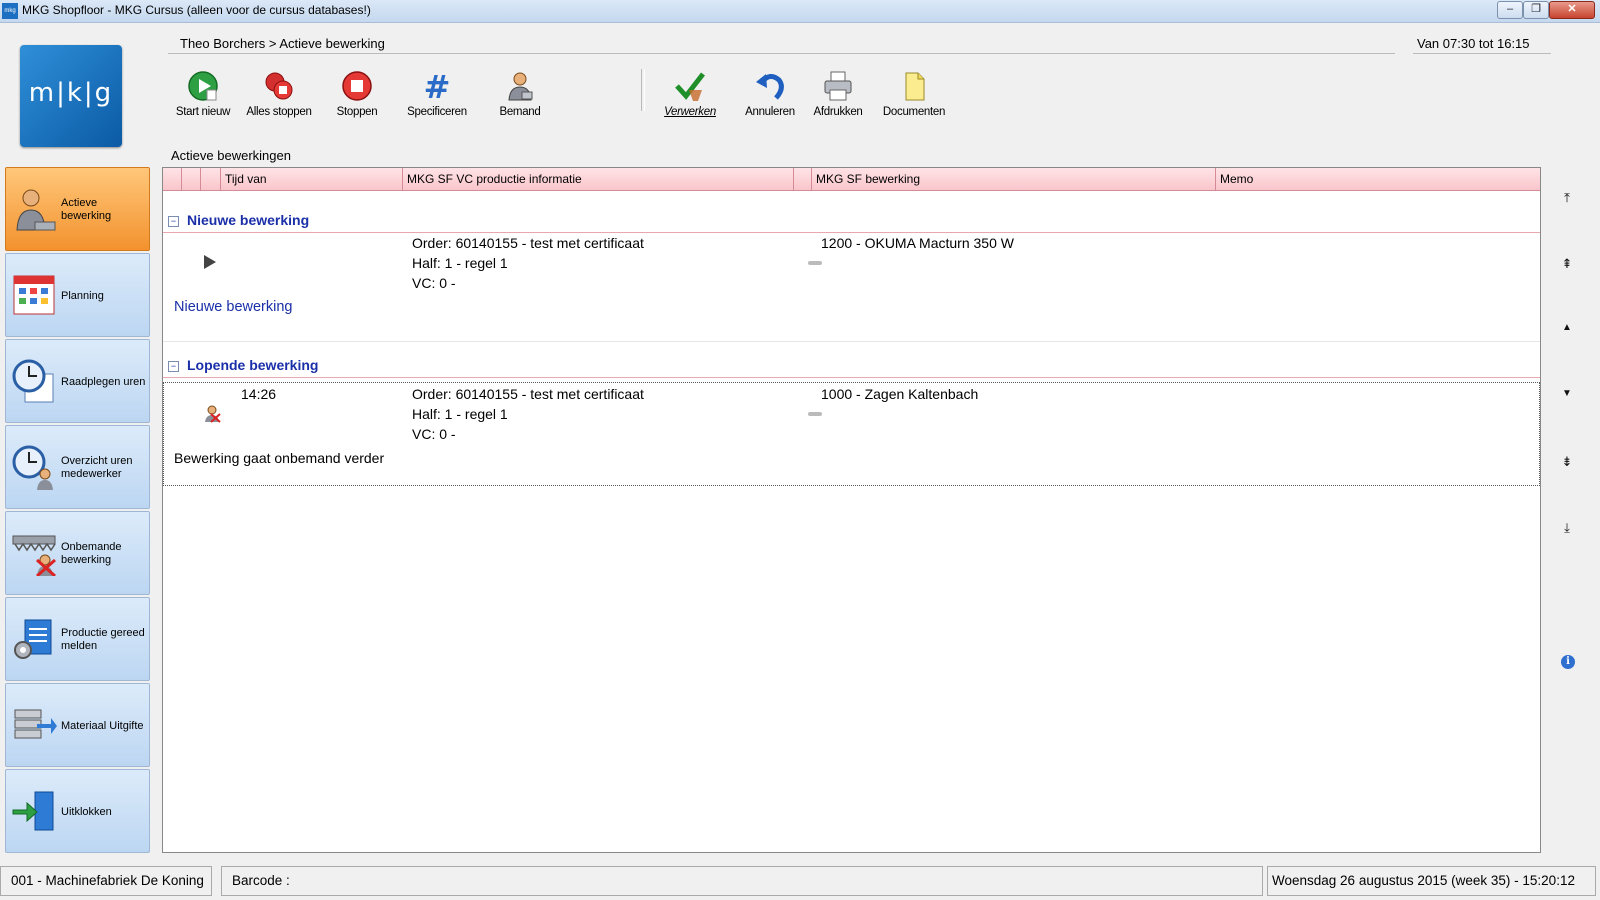  What do you see at coordinates (781, 53) in the screenshot?
I see `breadcrumb-divider` at bounding box center [781, 53].